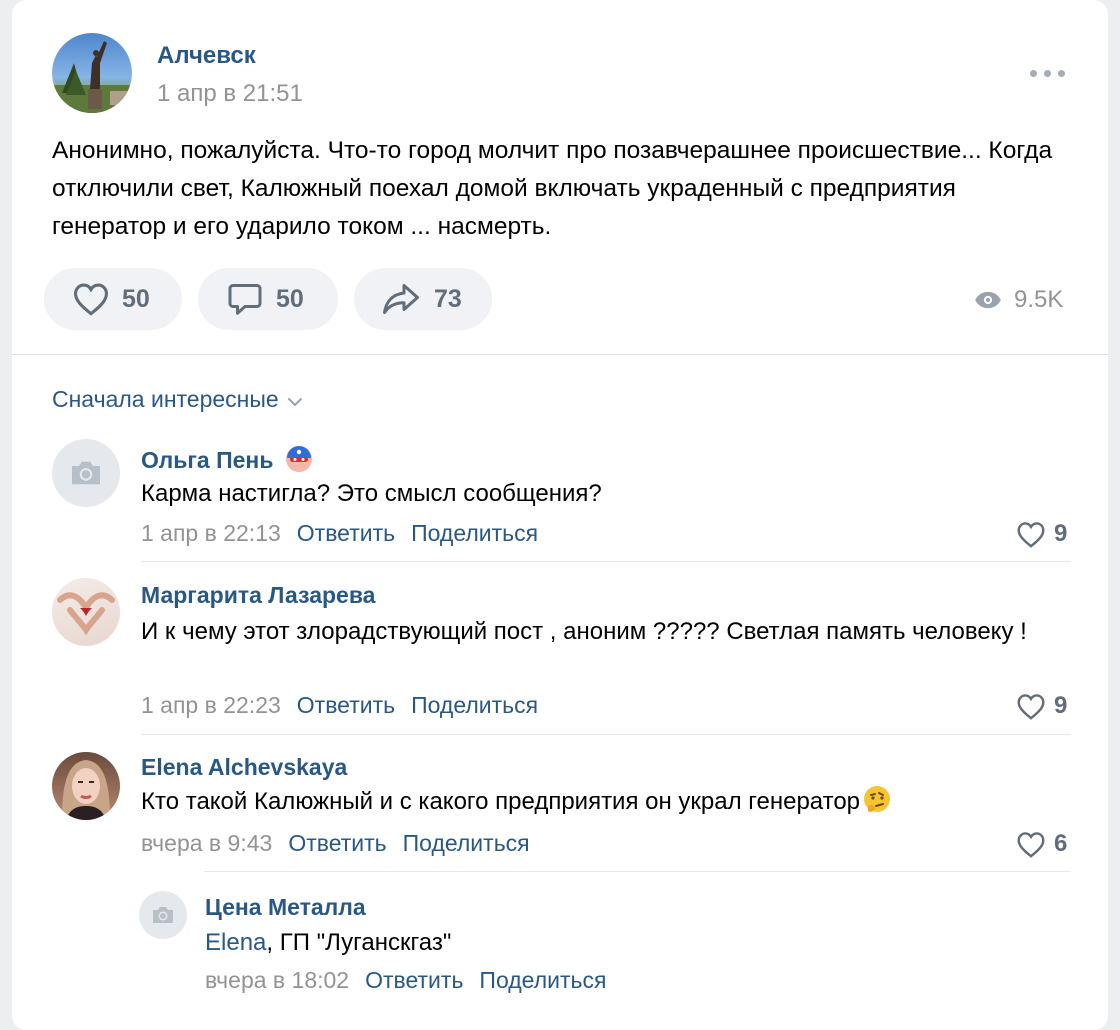  Describe the element at coordinates (165, 399) in the screenshot. I see `sort-label: Сначала интересные` at that location.